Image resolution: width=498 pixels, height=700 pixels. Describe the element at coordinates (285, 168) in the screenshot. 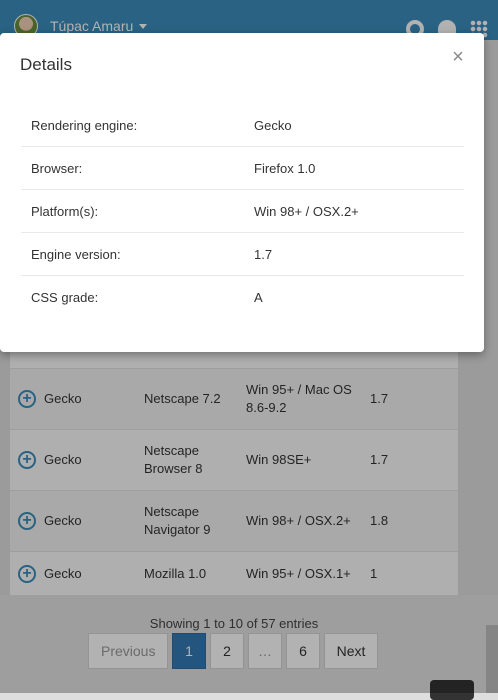

I see `detail-value: Firefox 1.0` at that location.